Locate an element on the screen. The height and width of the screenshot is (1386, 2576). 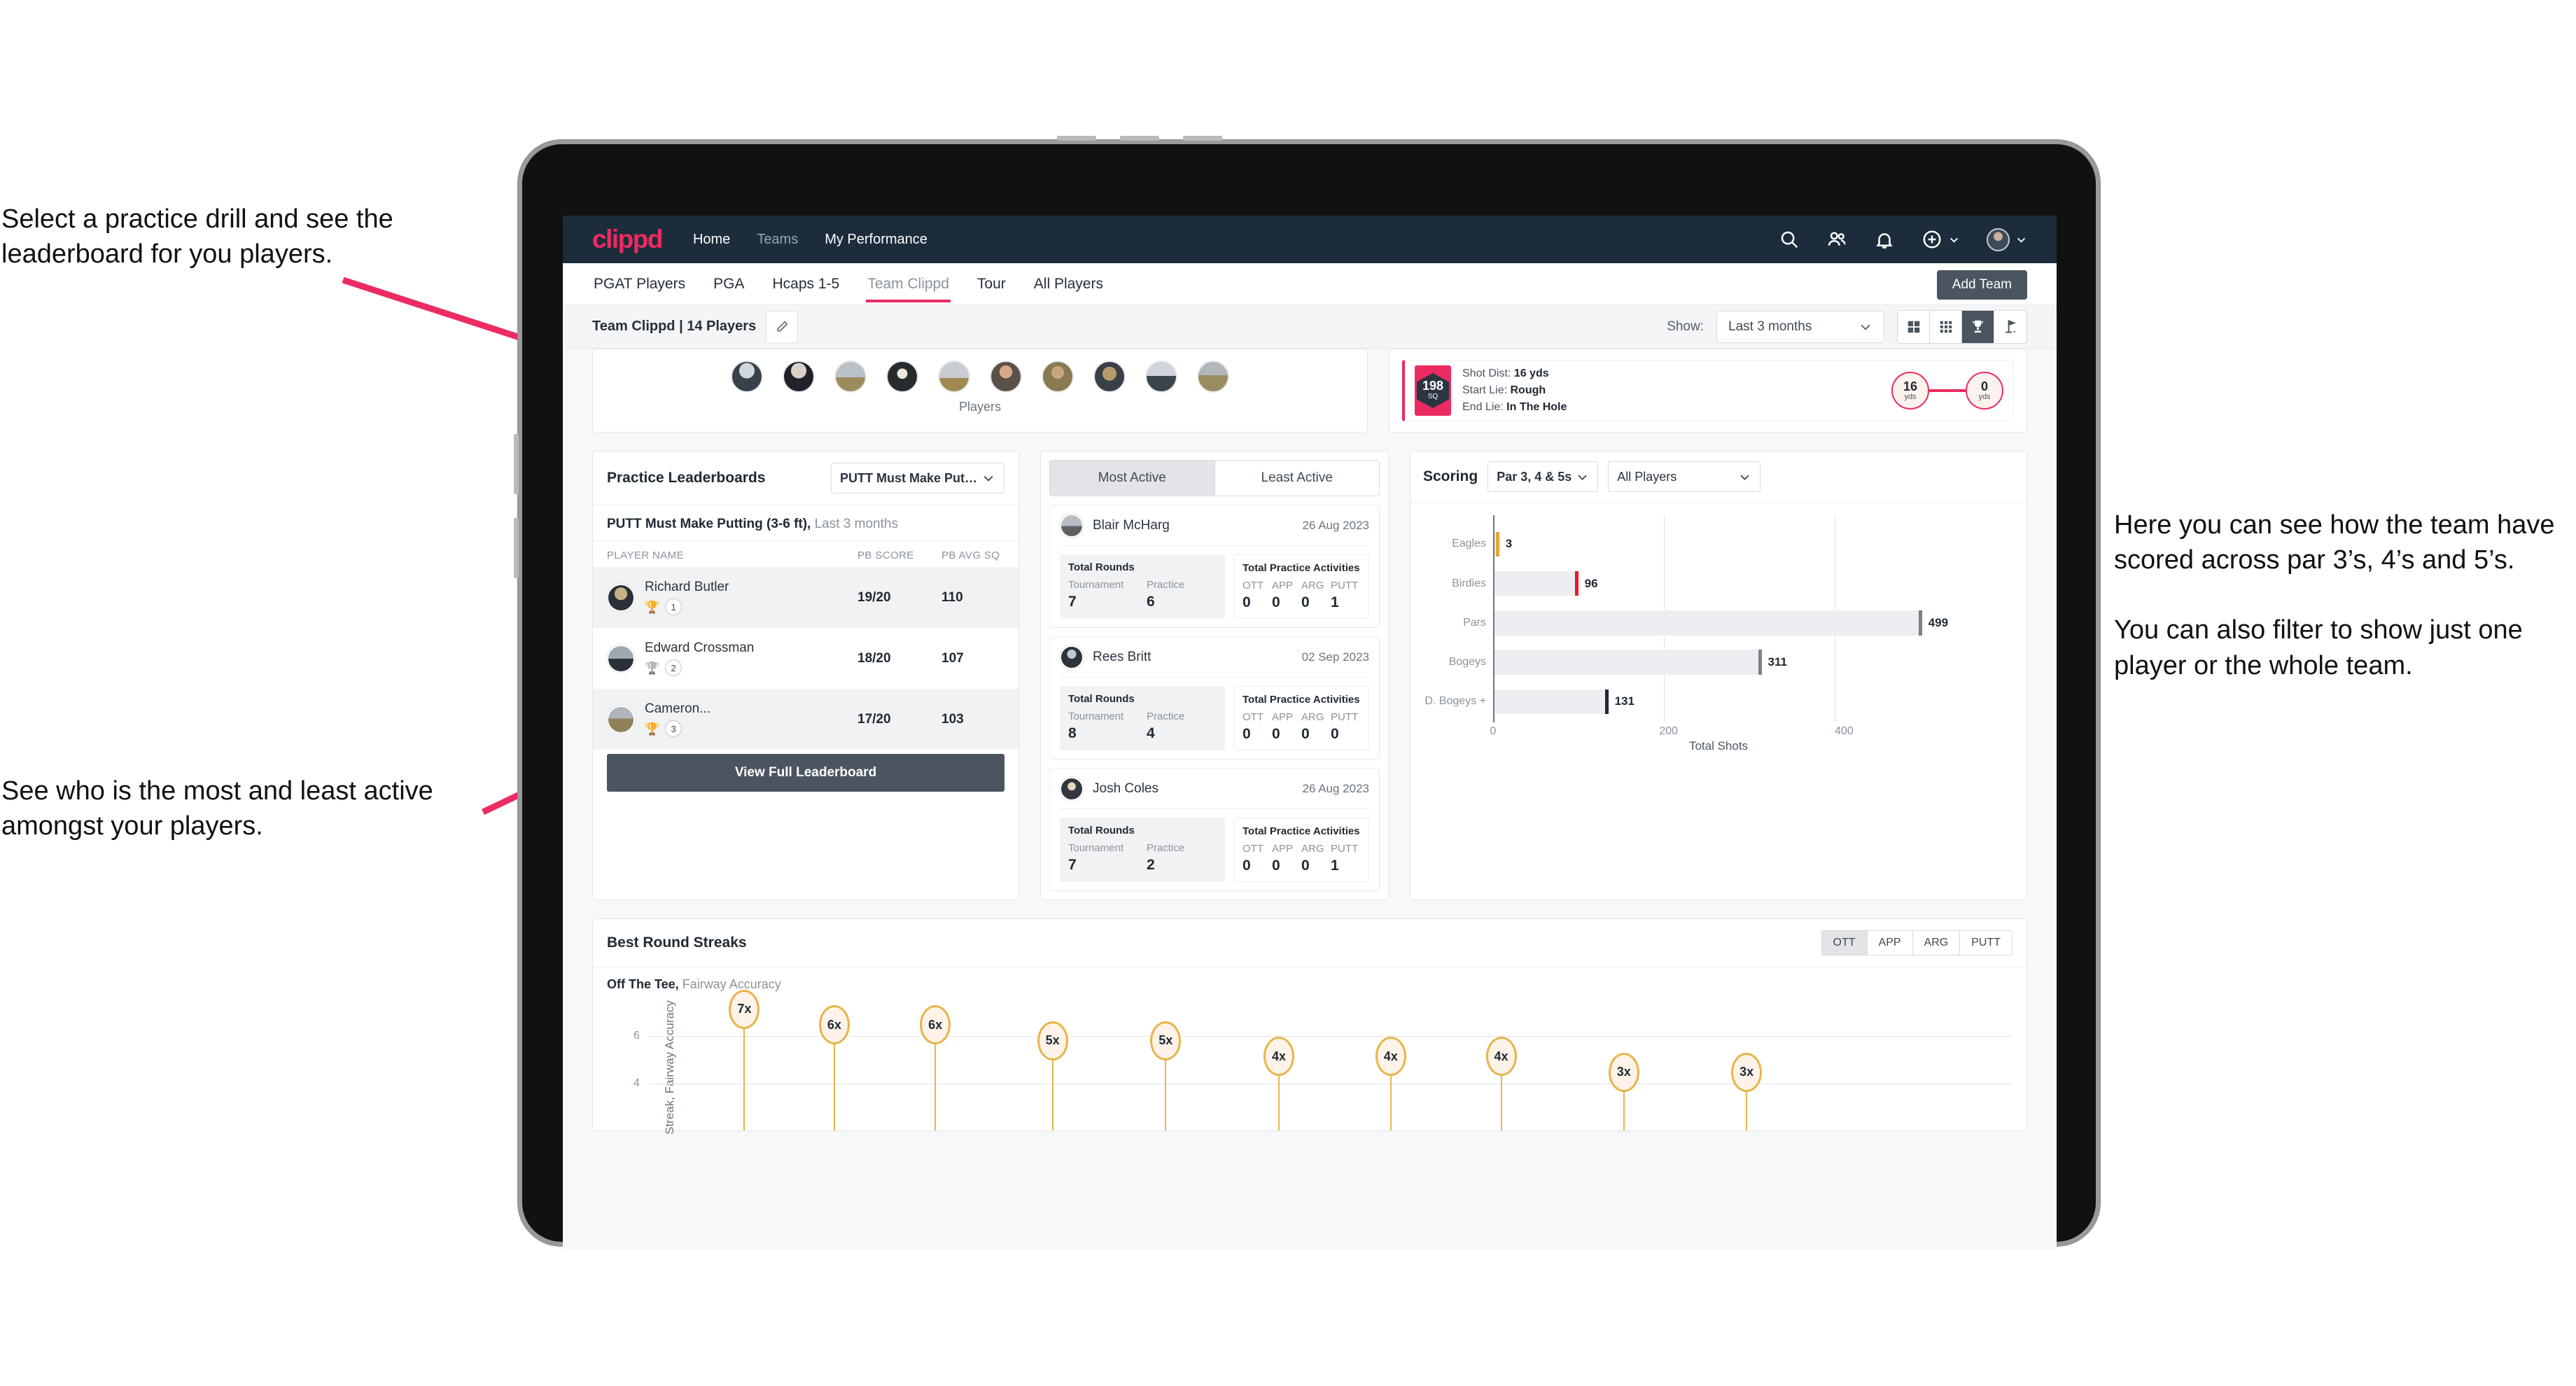
bar-label: Birdies is located at coordinates (1469, 583).